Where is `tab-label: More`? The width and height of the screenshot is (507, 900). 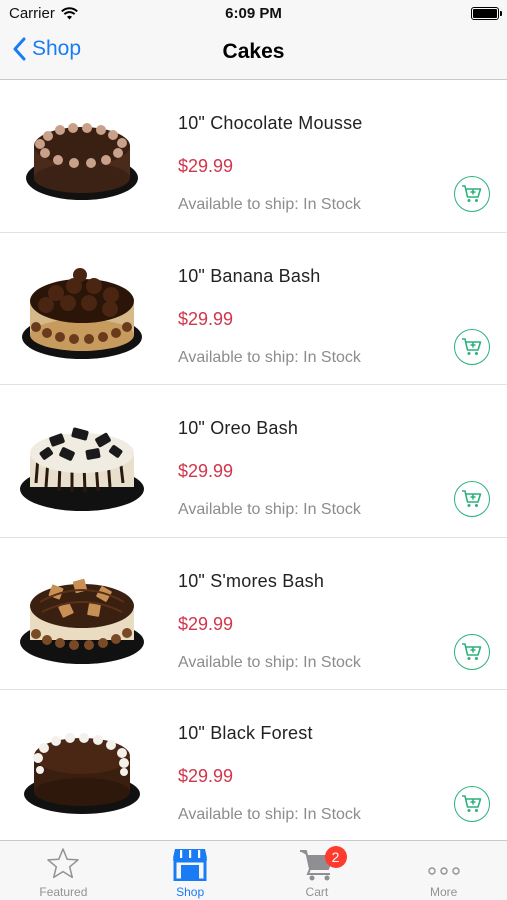 tab-label: More is located at coordinates (443, 892).